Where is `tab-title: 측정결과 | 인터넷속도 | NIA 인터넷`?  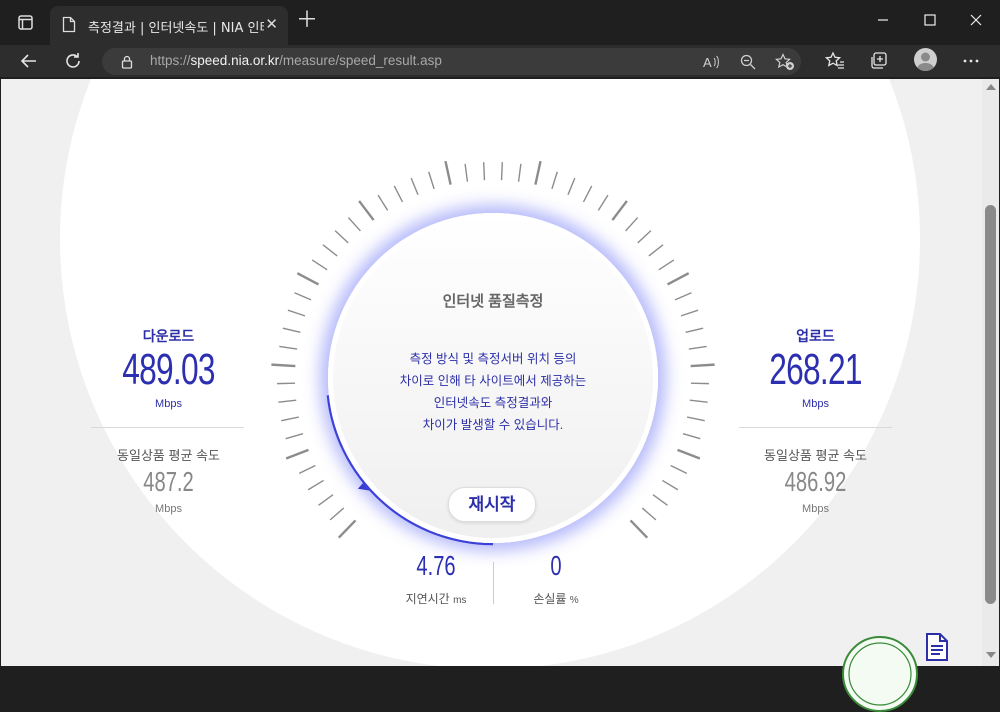 tab-title: 측정결과 | 인터넷속도 | NIA 인터넷 is located at coordinates (176, 26).